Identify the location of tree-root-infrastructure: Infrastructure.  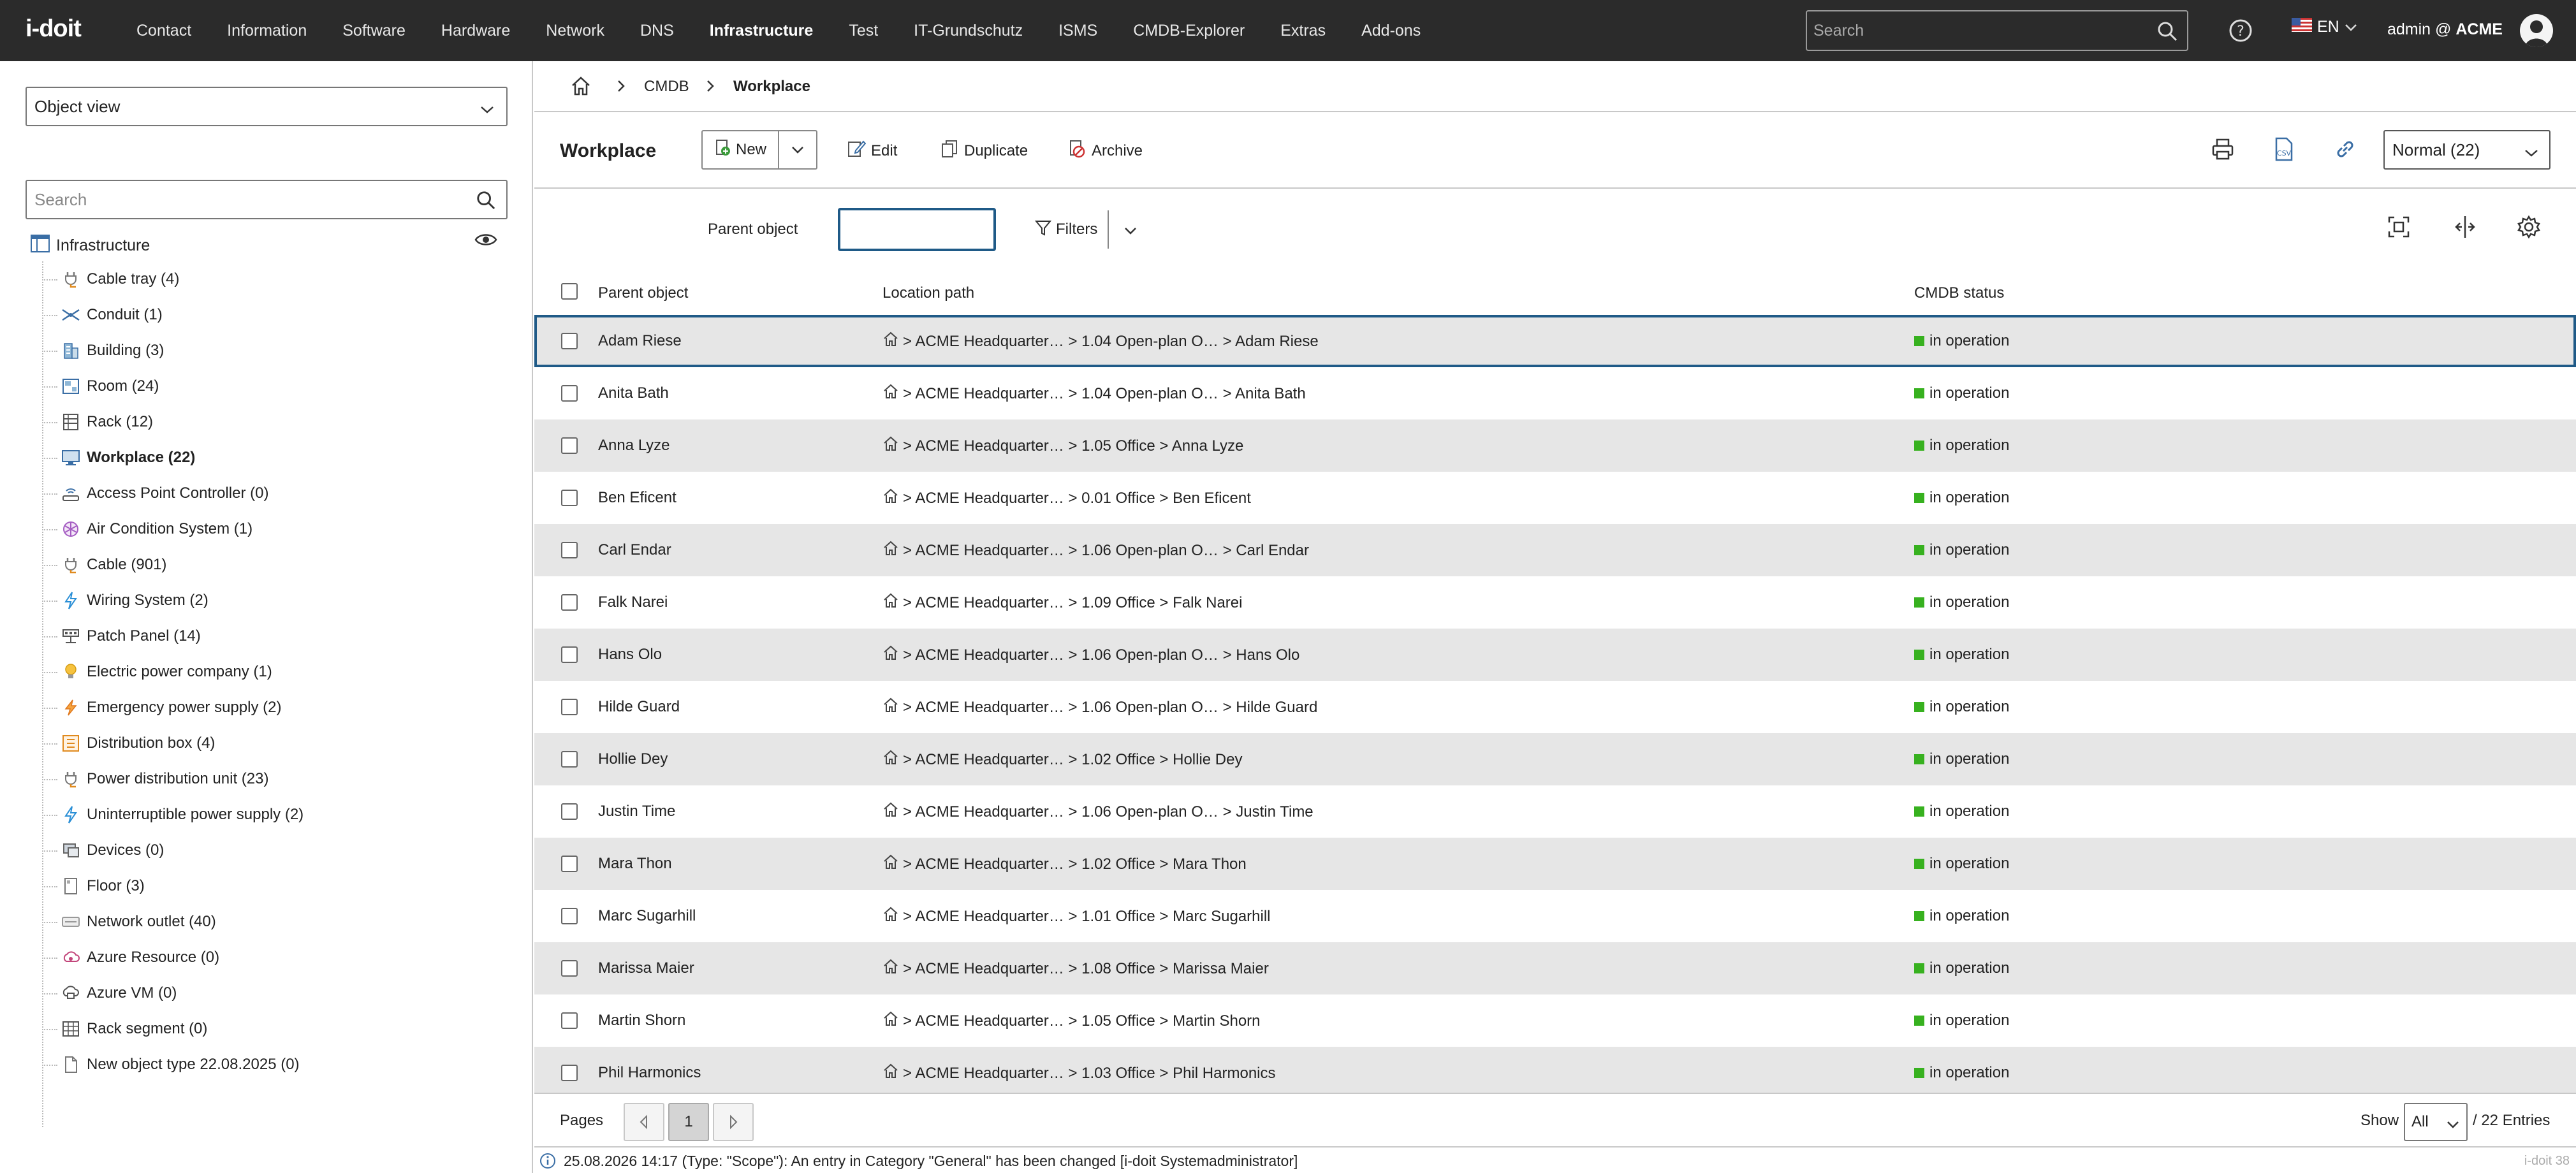
(91, 245).